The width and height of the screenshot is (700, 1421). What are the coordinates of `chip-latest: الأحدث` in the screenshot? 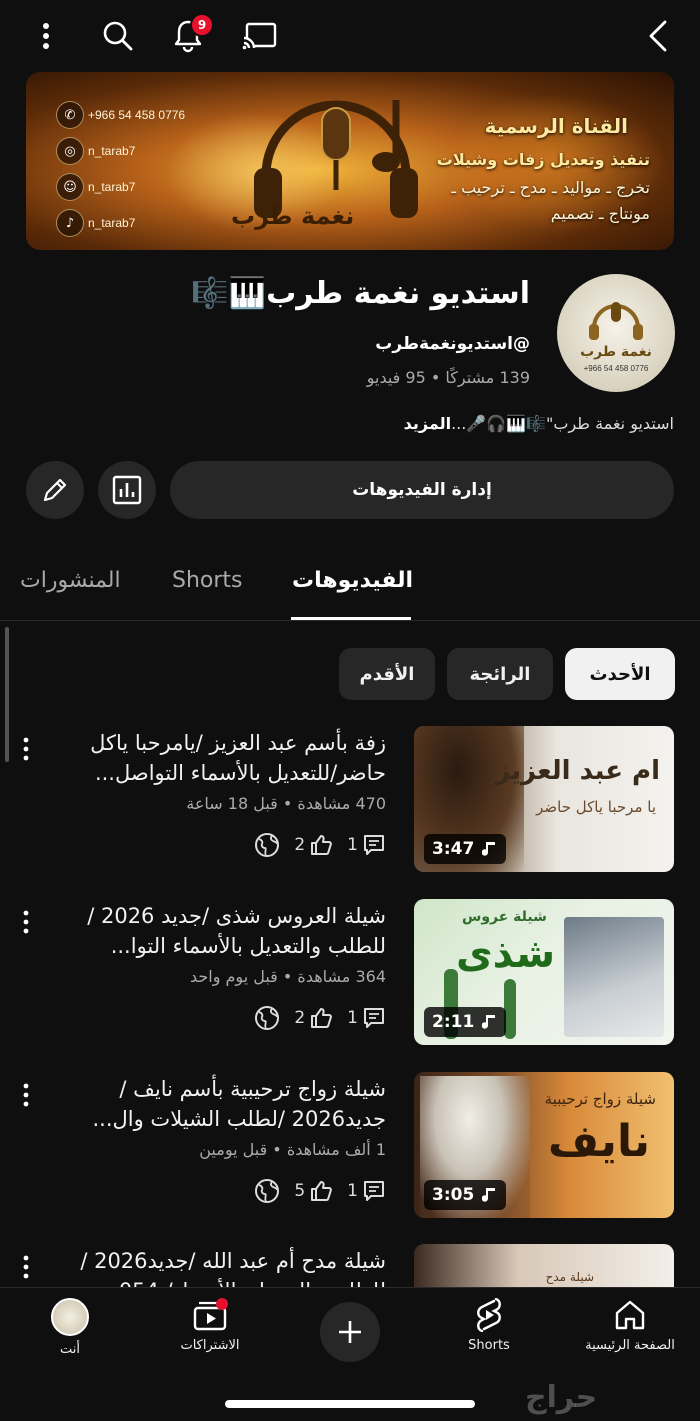 It's located at (620, 674).